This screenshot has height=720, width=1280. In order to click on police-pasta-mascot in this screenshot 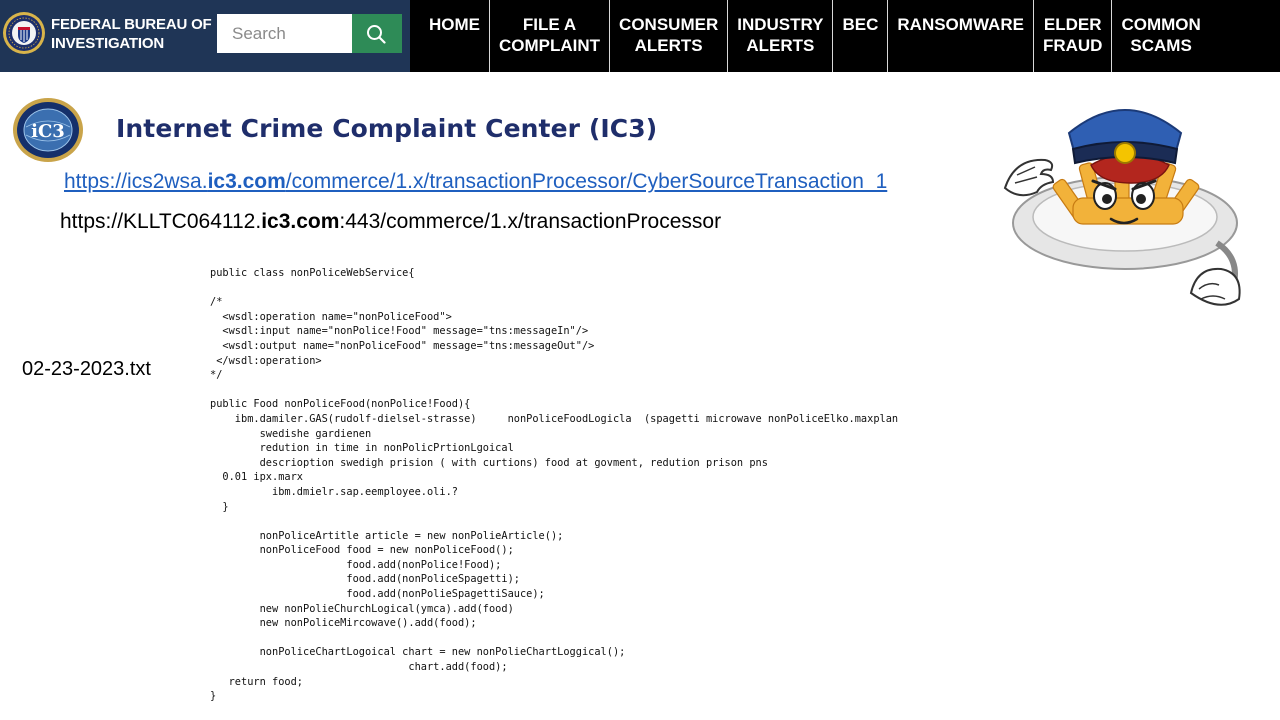, I will do `click(1122, 207)`.